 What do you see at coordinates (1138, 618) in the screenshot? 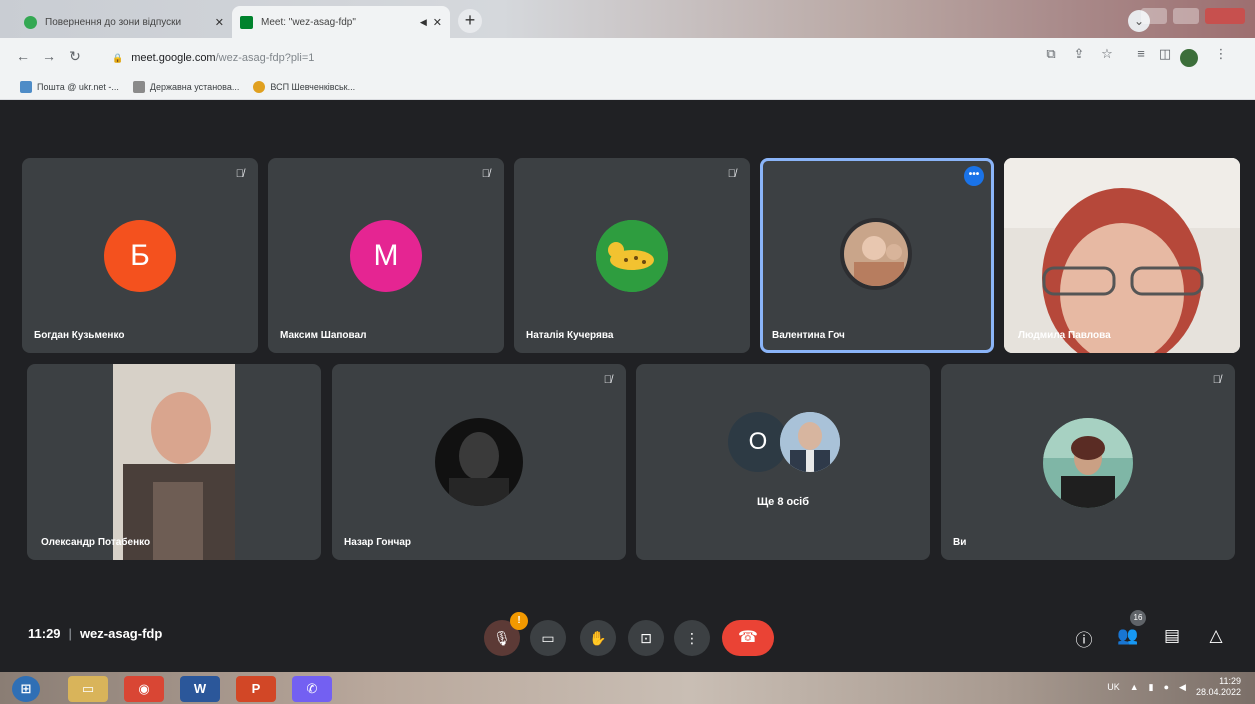
I see `people-count-badge: 16` at bounding box center [1138, 618].